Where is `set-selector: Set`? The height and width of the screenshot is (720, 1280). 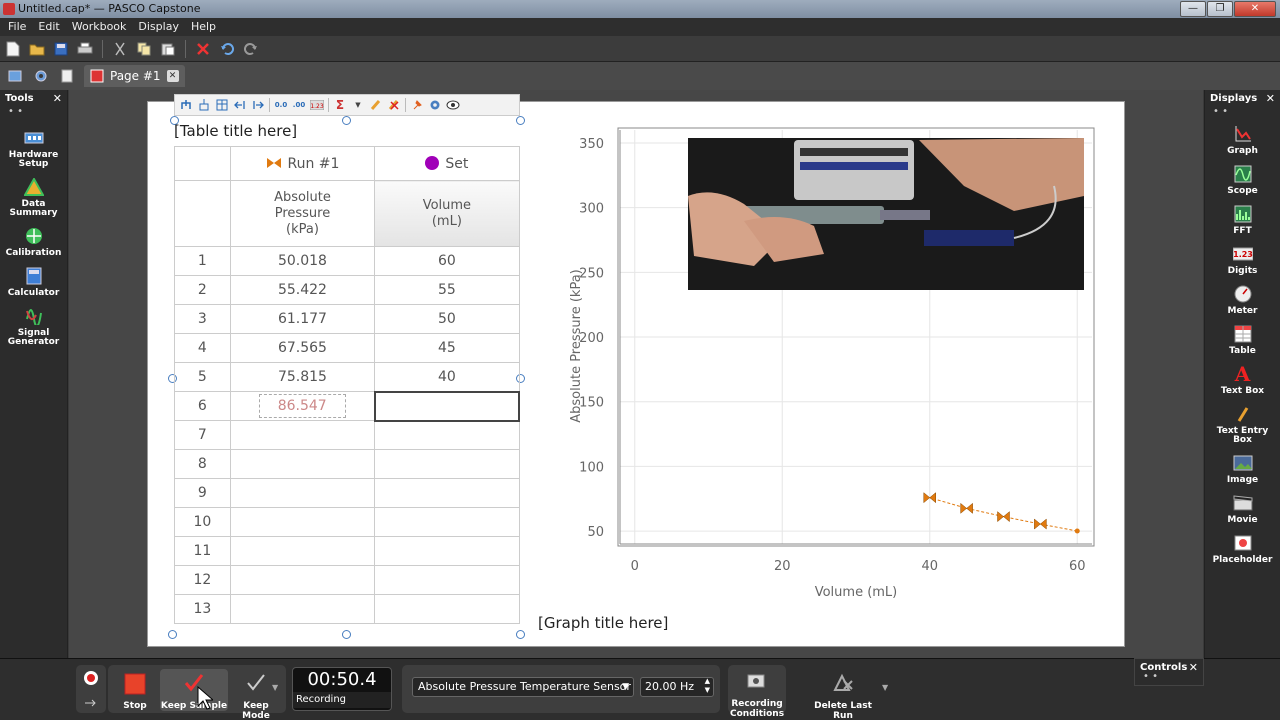 set-selector: Set is located at coordinates (447, 163).